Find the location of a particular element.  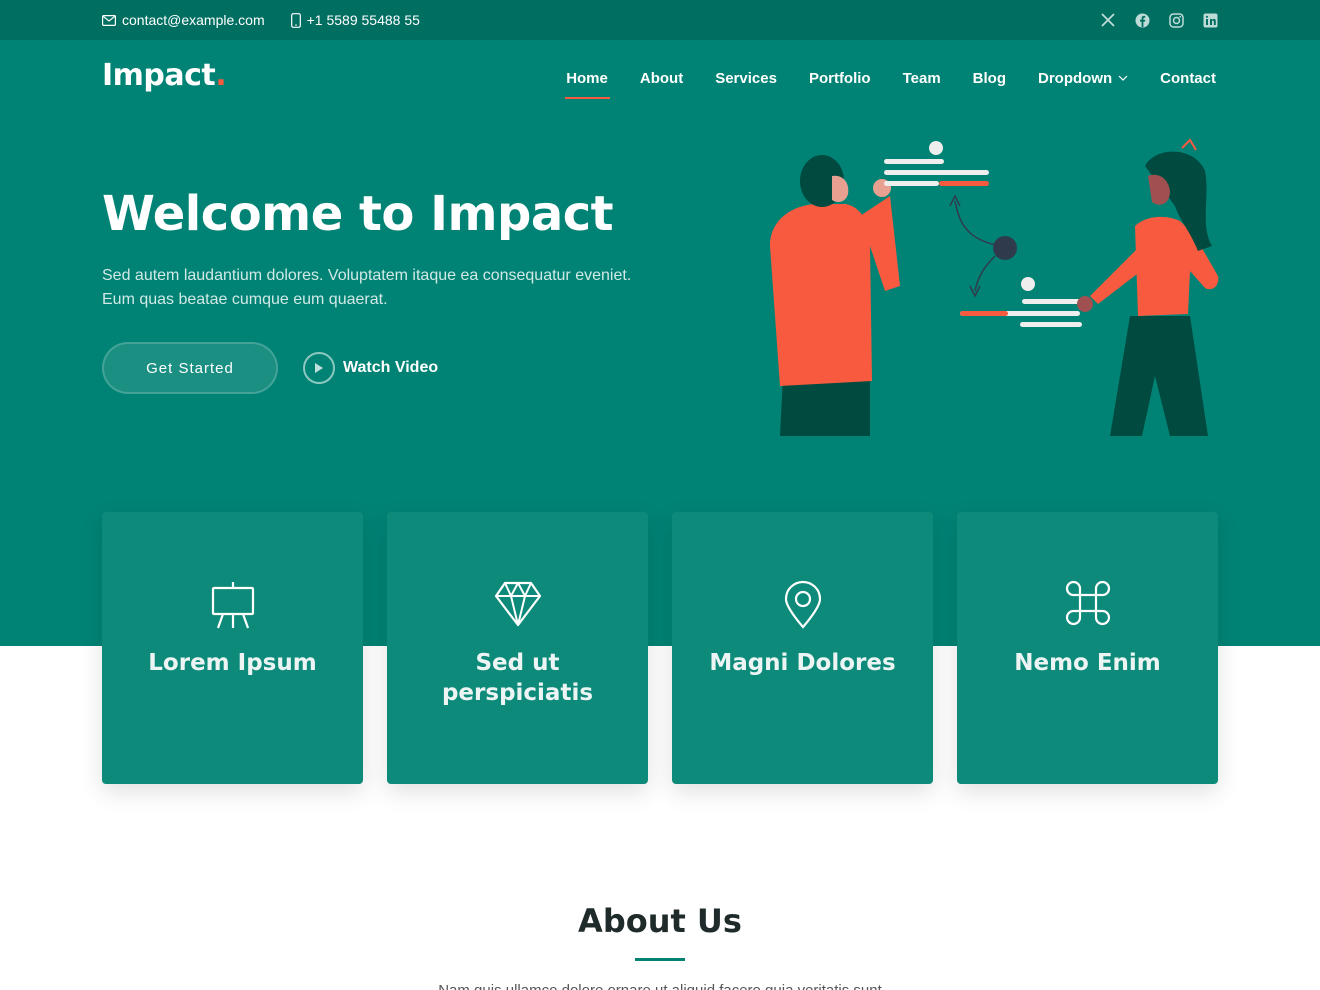

watch-video-button: Watch Video is located at coordinates (370, 368).